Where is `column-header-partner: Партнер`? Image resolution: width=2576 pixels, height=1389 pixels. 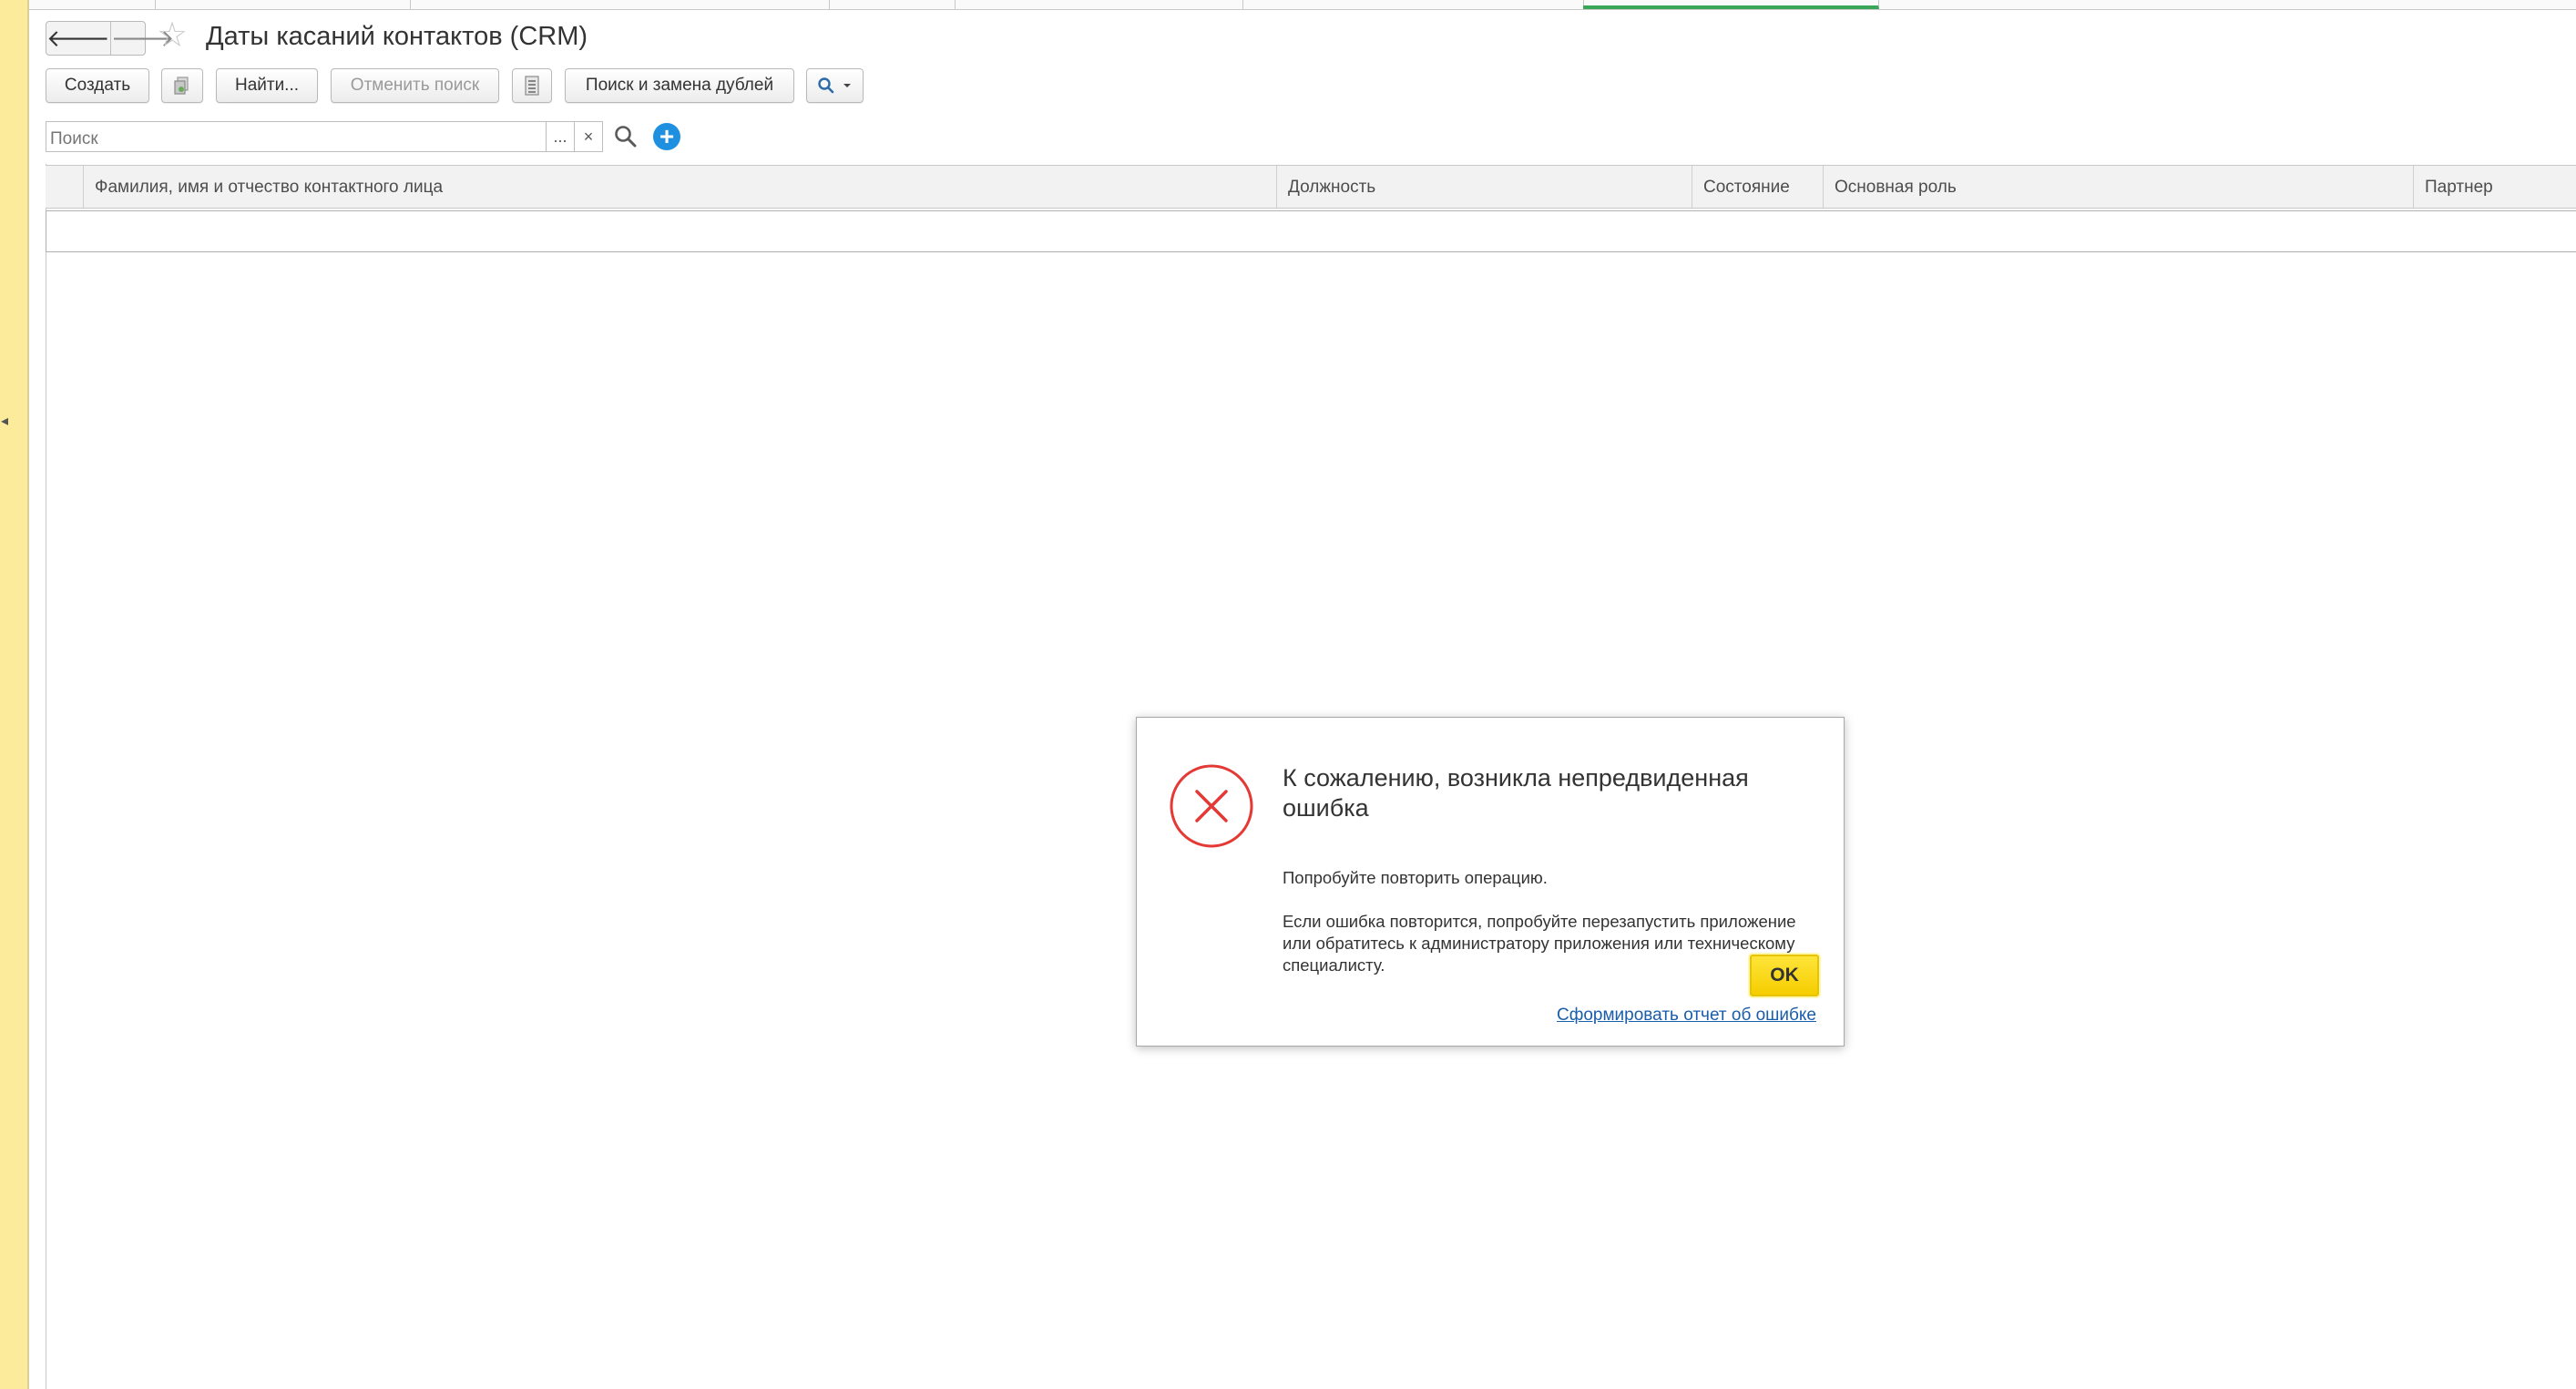
column-header-partner: Партнер is located at coordinates (2495, 187).